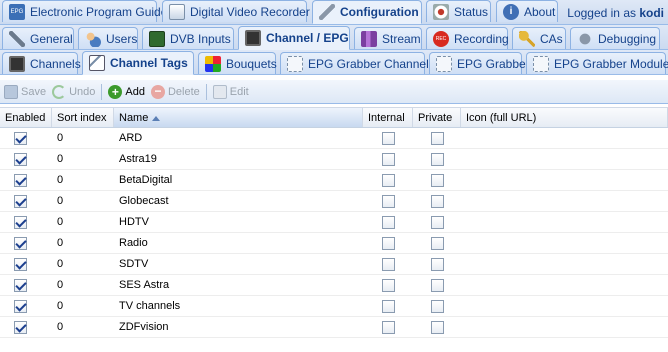 This screenshot has width=668, height=352. I want to click on table-row: 0 Astra19, so click(334, 159).